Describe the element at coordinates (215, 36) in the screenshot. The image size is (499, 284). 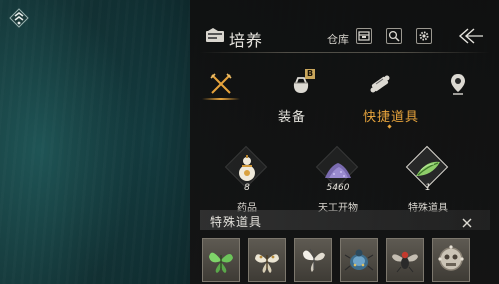
I see `book-icon` at that location.